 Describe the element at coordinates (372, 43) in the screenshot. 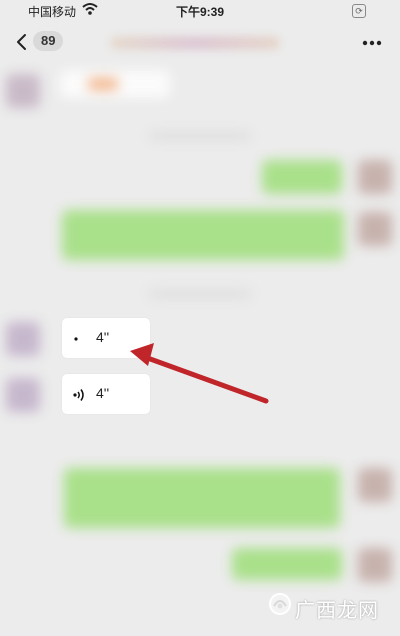

I see `more-icon` at that location.